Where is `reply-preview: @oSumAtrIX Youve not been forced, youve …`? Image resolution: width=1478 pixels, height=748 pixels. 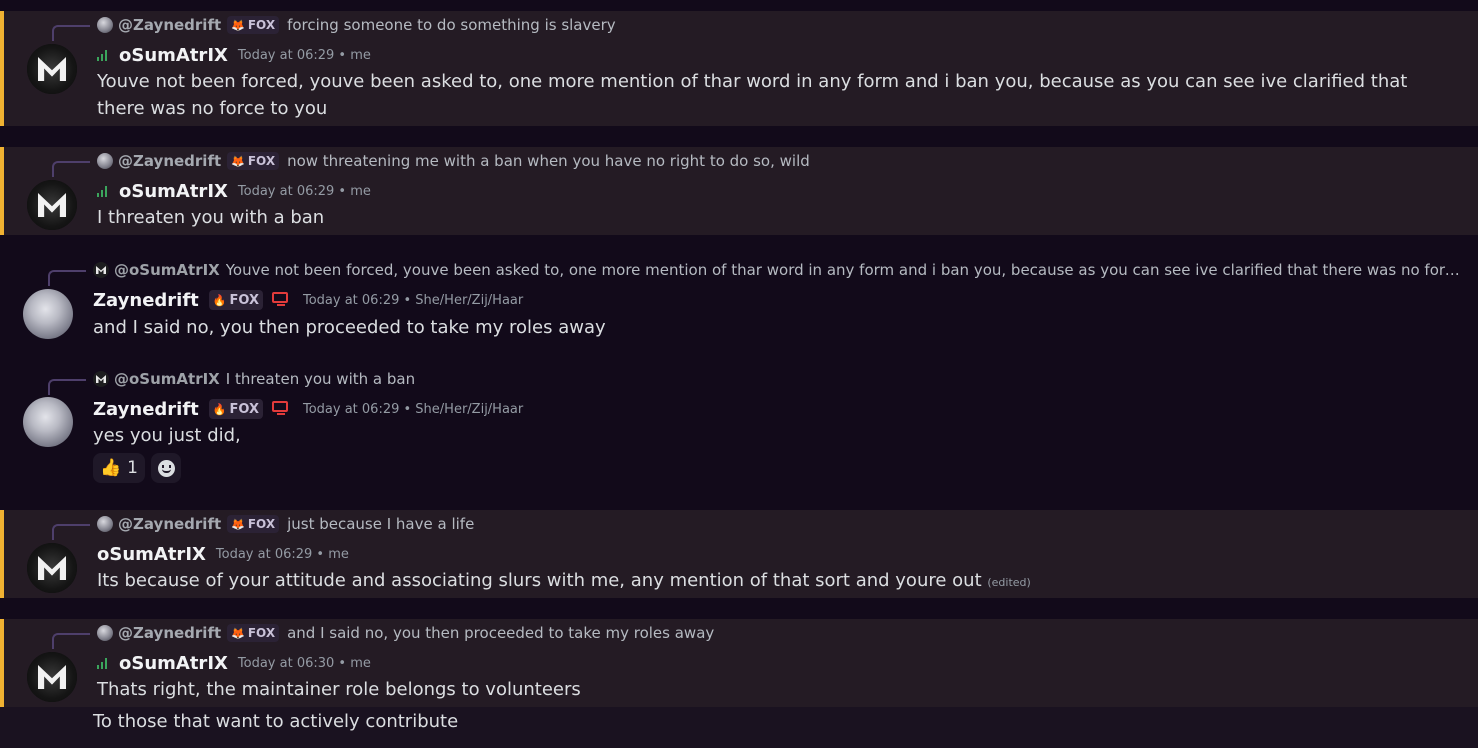 reply-preview: @oSumAtrIX Youve not been forced, youve … is located at coordinates (778, 270).